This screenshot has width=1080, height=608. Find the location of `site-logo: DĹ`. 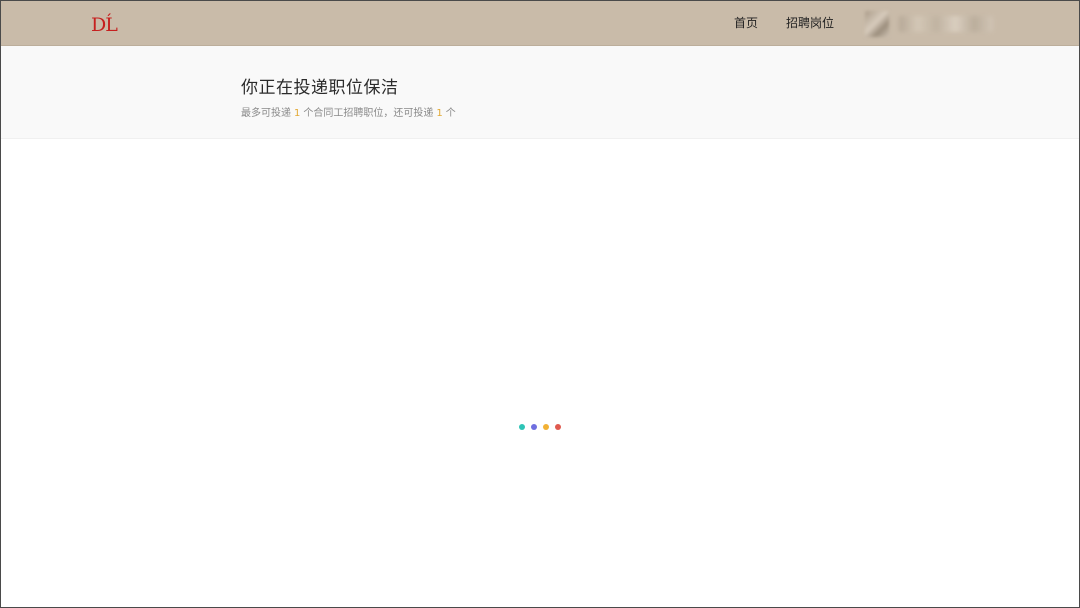

site-logo: DĹ is located at coordinates (104, 25).